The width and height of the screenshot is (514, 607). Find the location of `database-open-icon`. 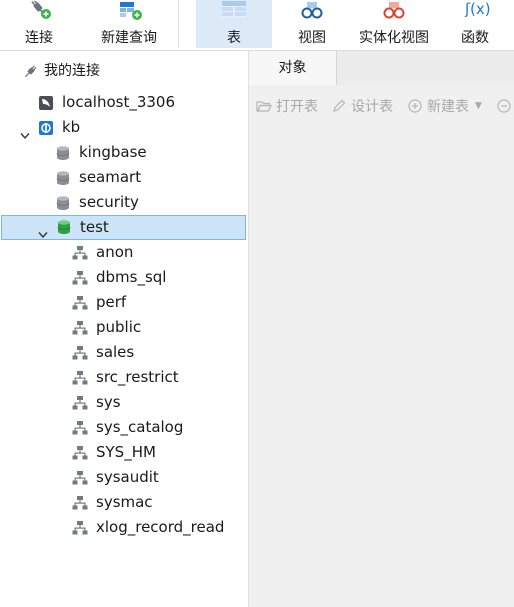

database-open-icon is located at coordinates (64, 227).